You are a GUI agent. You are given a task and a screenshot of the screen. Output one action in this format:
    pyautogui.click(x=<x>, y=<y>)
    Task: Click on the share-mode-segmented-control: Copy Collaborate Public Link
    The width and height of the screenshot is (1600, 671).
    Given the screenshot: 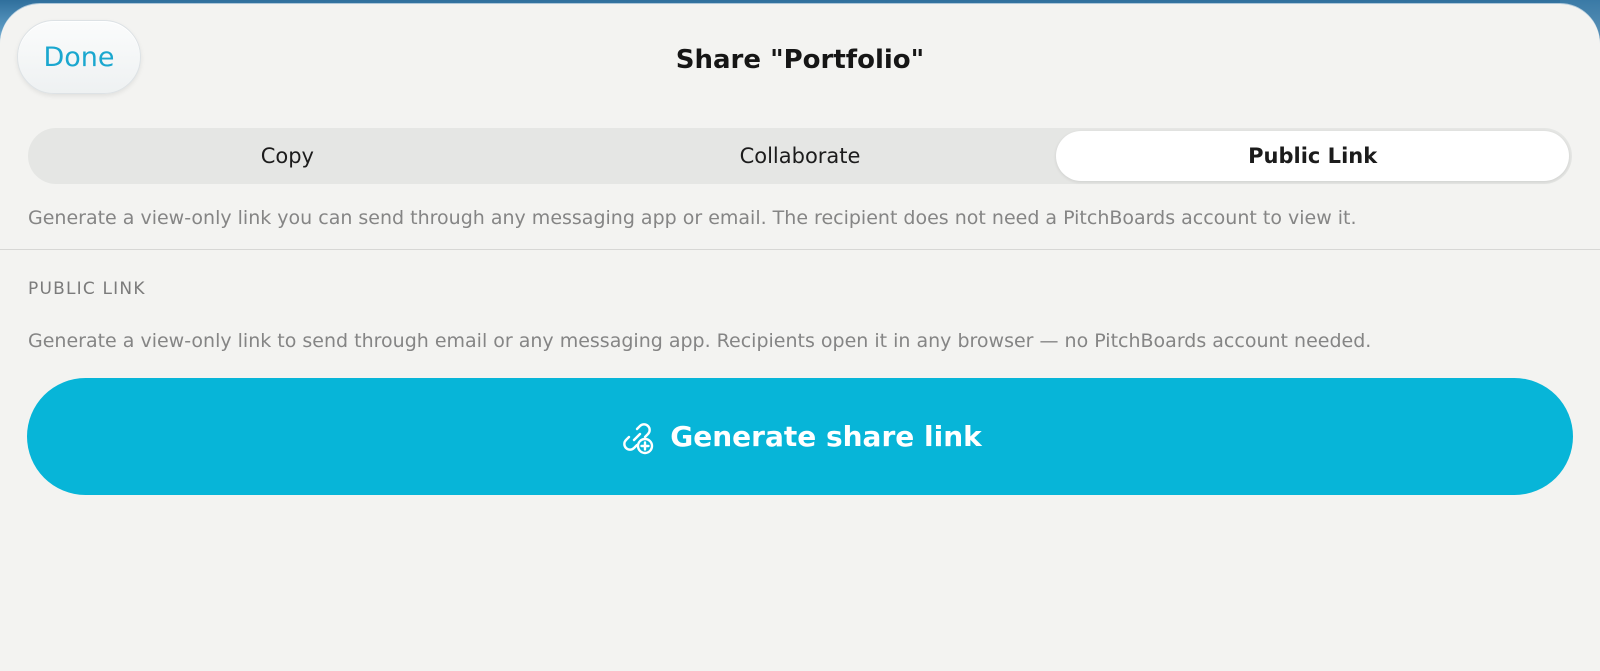 What is the action you would take?
    pyautogui.click(x=800, y=156)
    